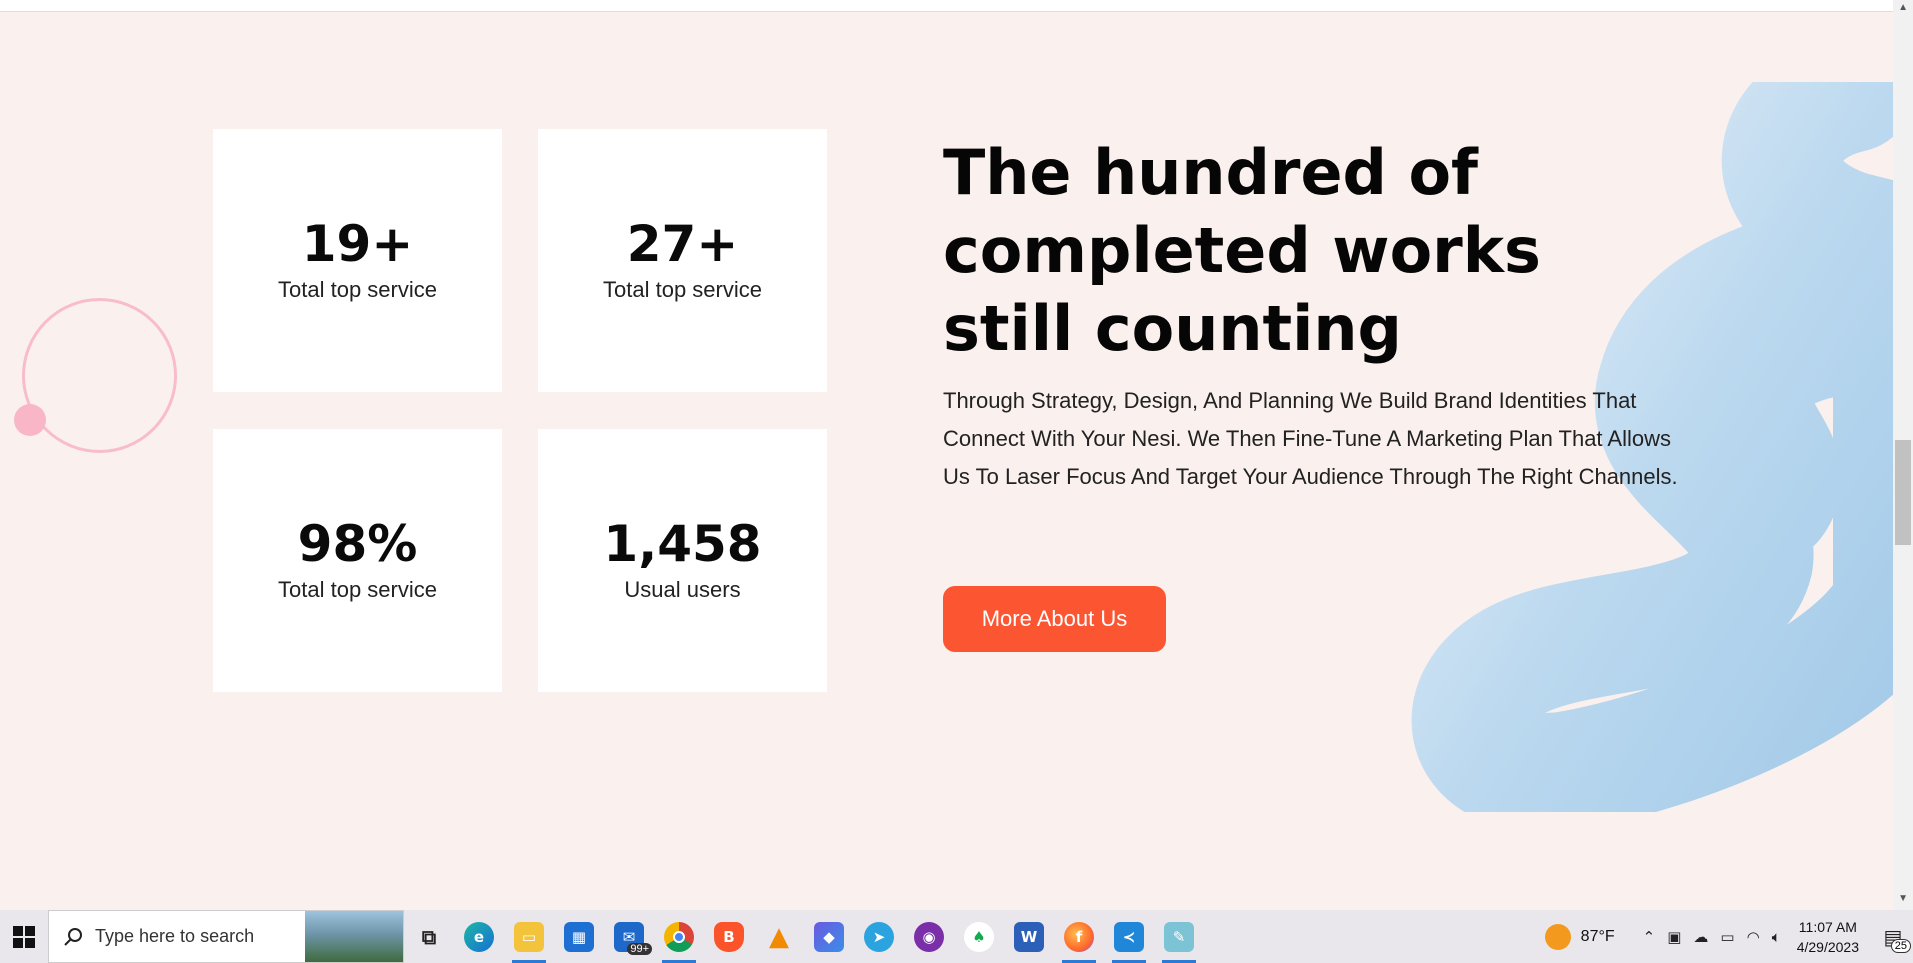 The height and width of the screenshot is (963, 1913). I want to click on notepad-icon: ✎, so click(1179, 936).